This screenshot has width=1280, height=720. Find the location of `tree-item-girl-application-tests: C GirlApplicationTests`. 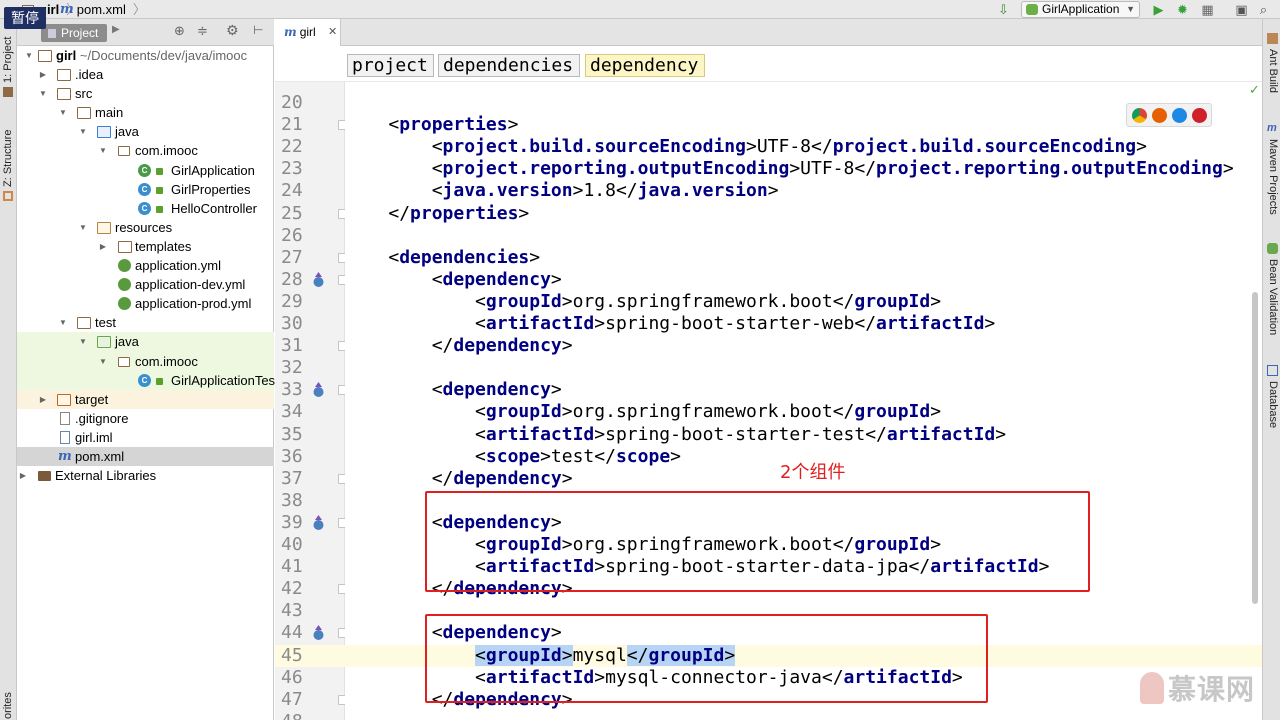

tree-item-girl-application-tests: C GirlApplicationTests is located at coordinates (151, 380).